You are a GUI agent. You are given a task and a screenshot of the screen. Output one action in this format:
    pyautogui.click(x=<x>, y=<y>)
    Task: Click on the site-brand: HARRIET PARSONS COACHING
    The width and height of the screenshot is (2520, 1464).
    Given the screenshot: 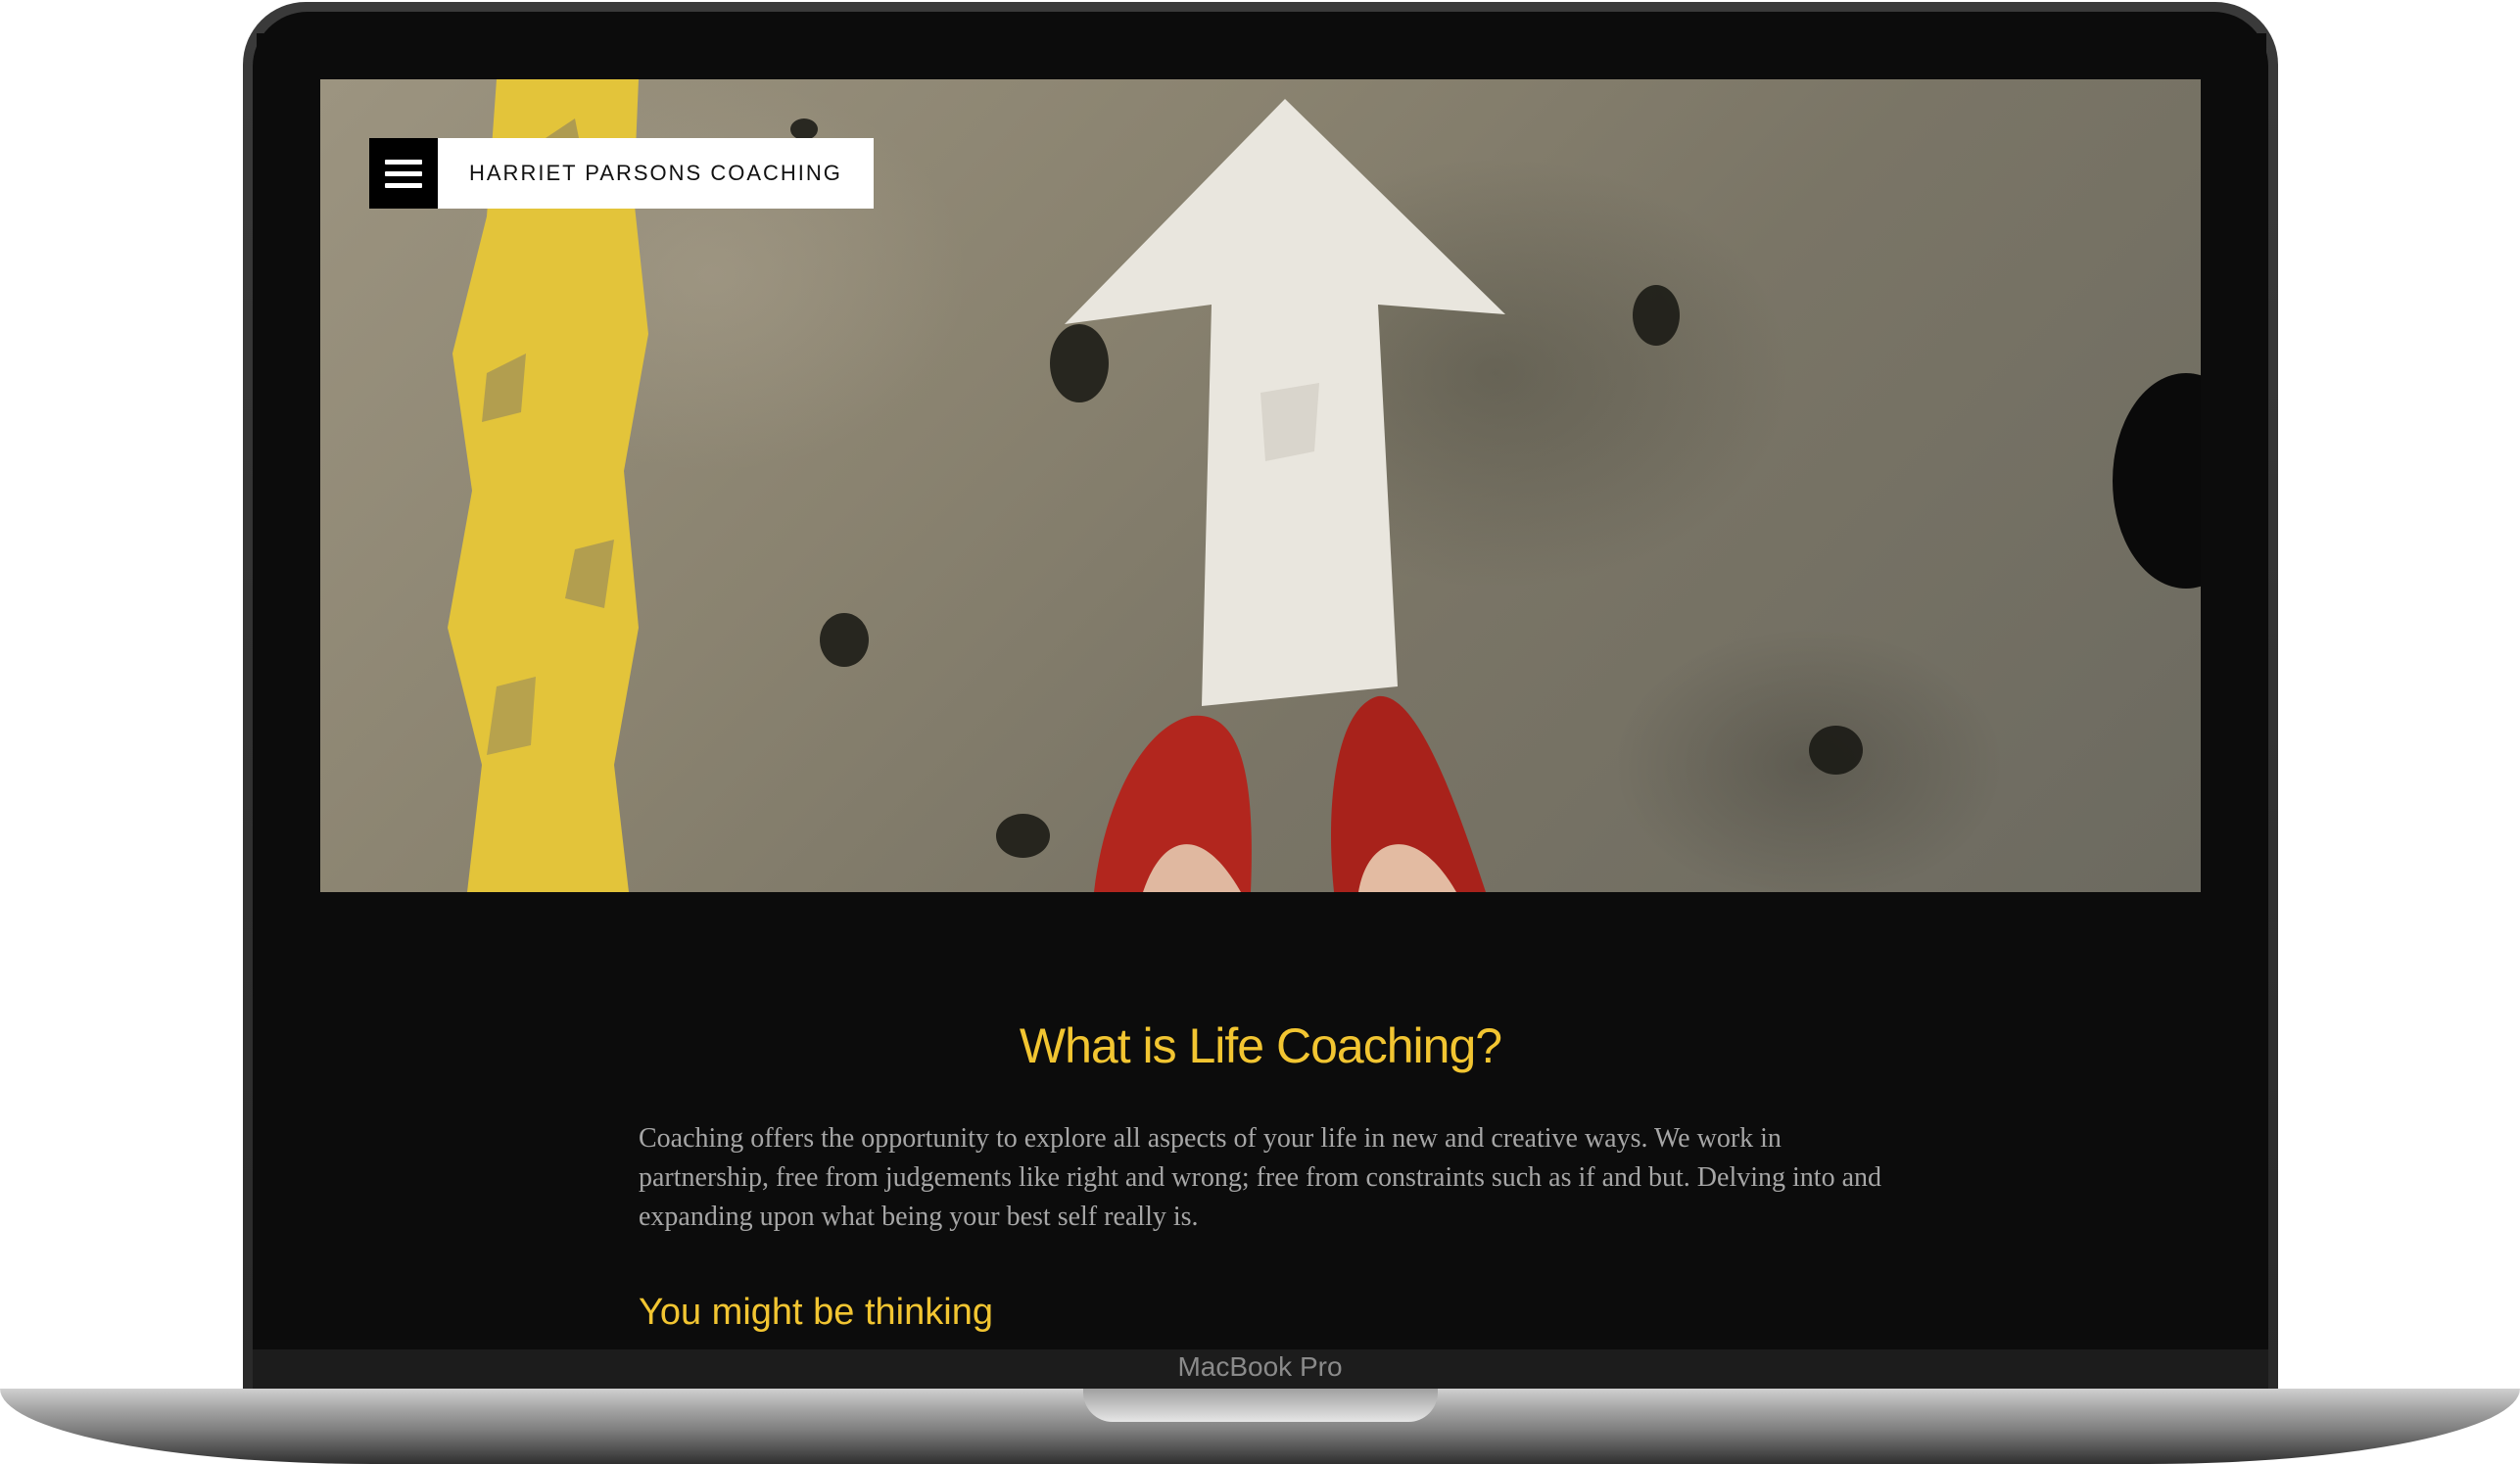 What is the action you would take?
    pyautogui.click(x=656, y=174)
    